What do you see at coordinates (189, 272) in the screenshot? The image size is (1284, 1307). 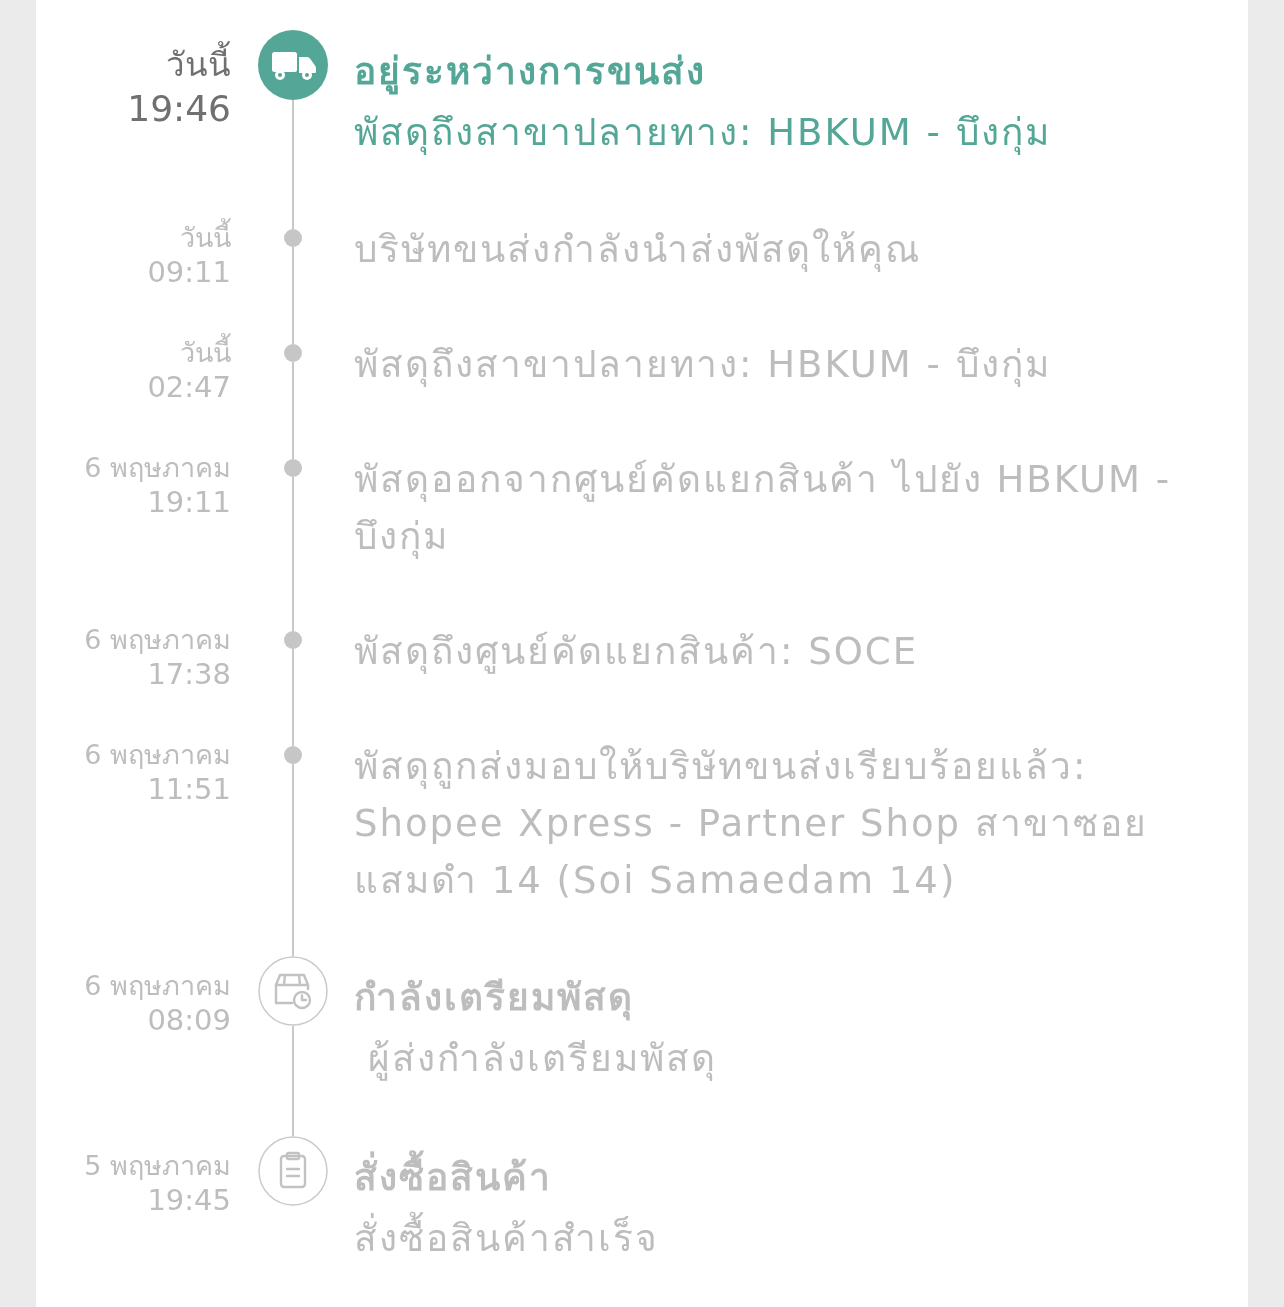 I see `time-label: 09:11` at bounding box center [189, 272].